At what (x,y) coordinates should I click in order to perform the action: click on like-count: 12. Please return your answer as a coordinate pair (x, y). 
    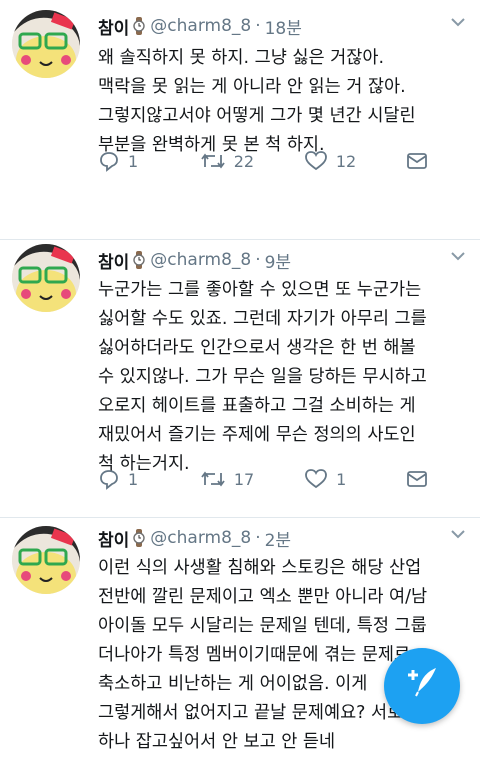
    Looking at the image, I should click on (346, 161).